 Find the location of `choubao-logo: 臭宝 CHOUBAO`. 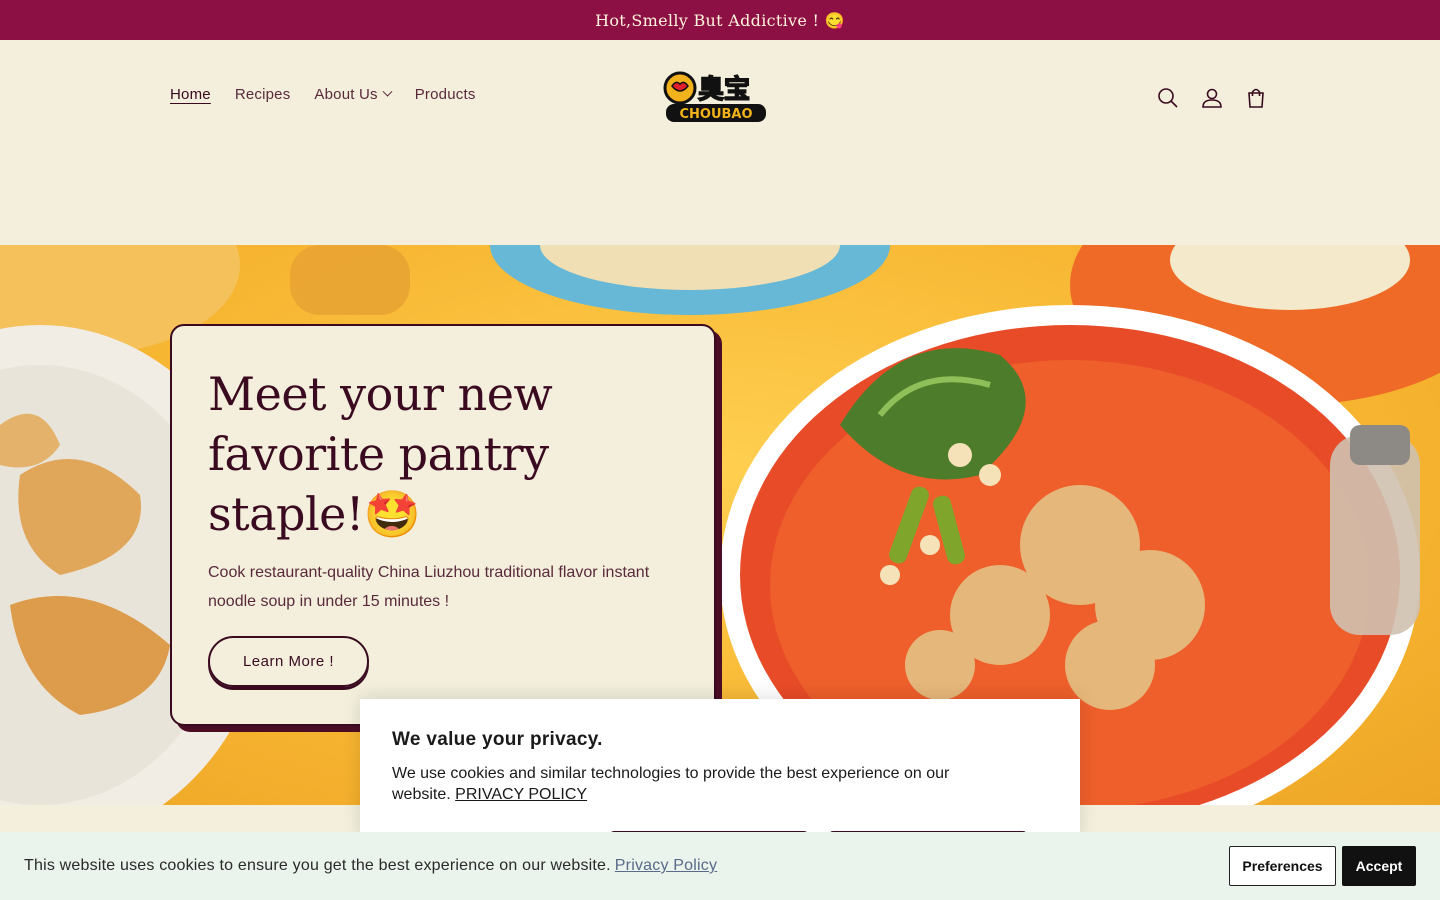

choubao-logo: 臭宝 CHOUBAO is located at coordinates (716, 96).